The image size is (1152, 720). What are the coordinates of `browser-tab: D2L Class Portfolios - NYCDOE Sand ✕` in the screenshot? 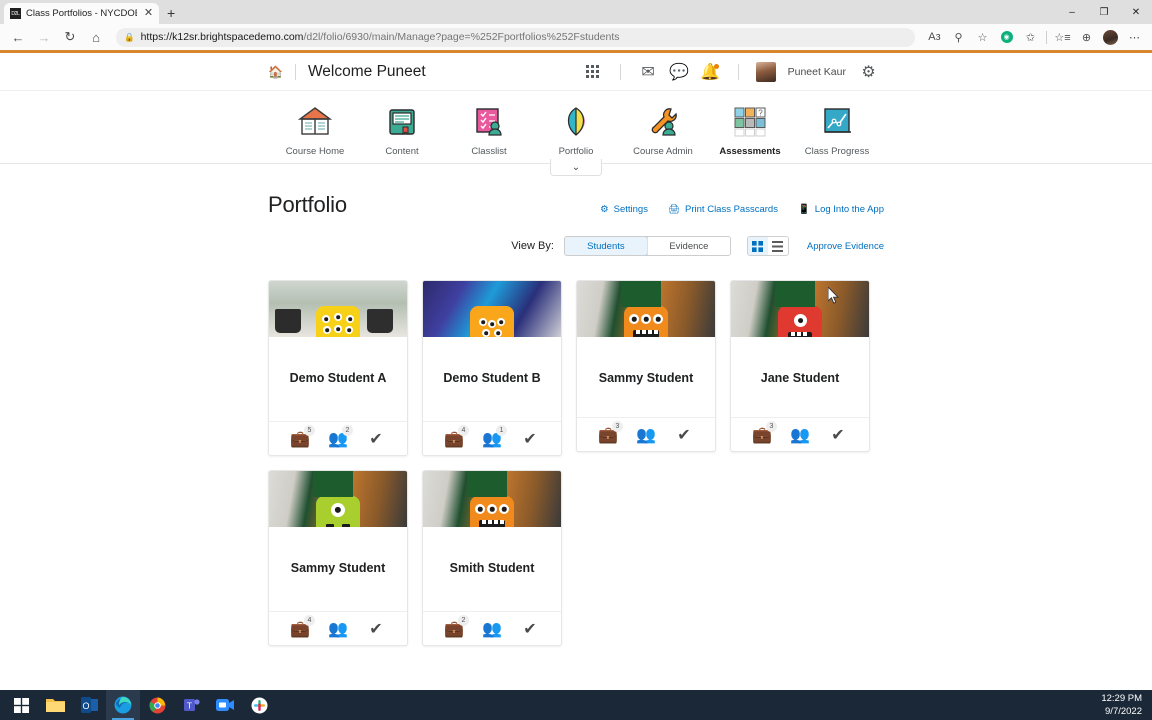 It's located at (81, 13).